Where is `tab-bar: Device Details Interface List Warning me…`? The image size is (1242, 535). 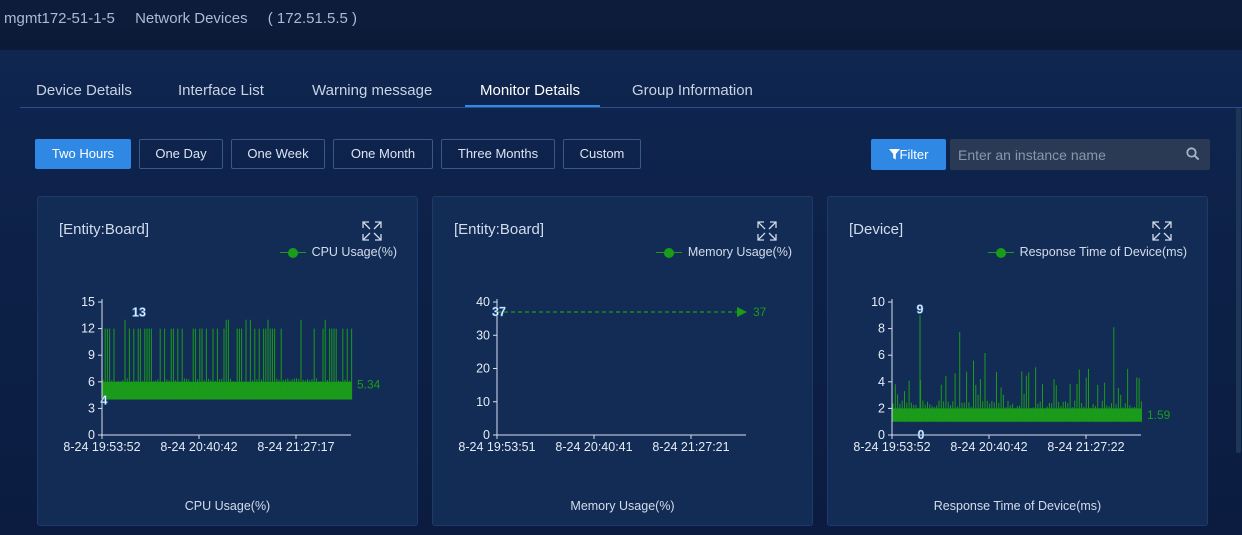 tab-bar: Device Details Interface List Warning me… is located at coordinates (631, 93).